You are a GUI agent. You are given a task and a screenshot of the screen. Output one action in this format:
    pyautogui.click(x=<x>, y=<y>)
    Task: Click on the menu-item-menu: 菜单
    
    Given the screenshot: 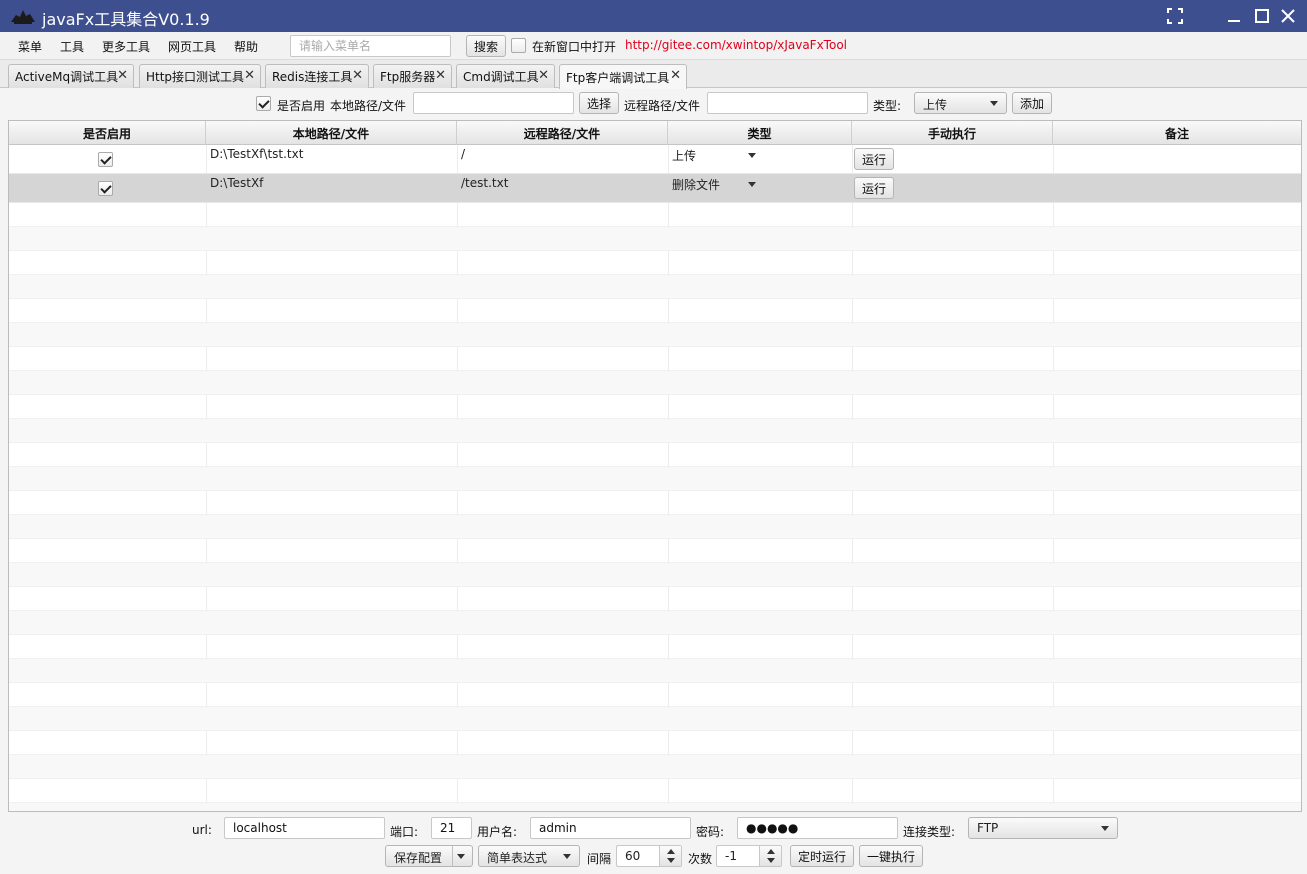 What is the action you would take?
    pyautogui.click(x=30, y=46)
    